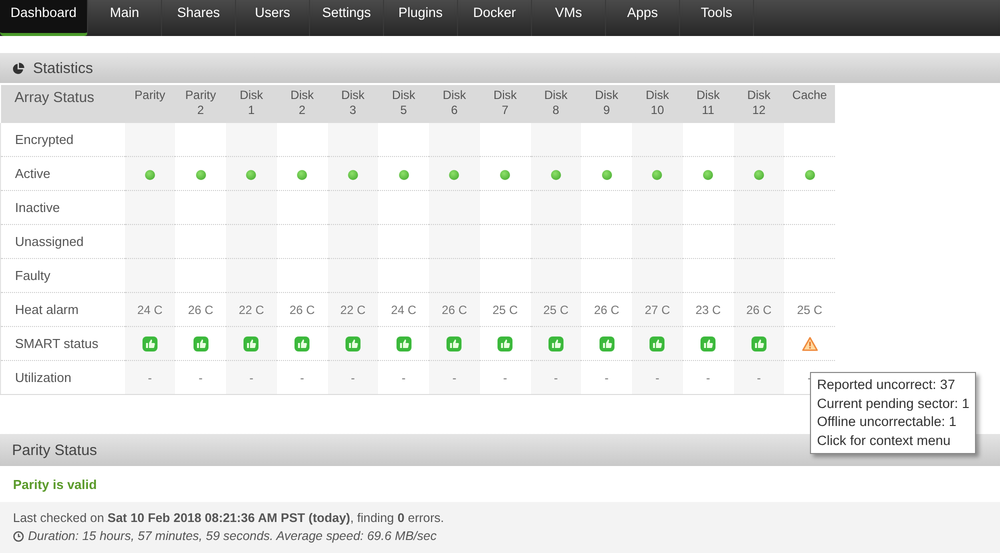 This screenshot has width=1000, height=553. Describe the element at coordinates (717, 18) in the screenshot. I see `nav-tab: Tools` at that location.